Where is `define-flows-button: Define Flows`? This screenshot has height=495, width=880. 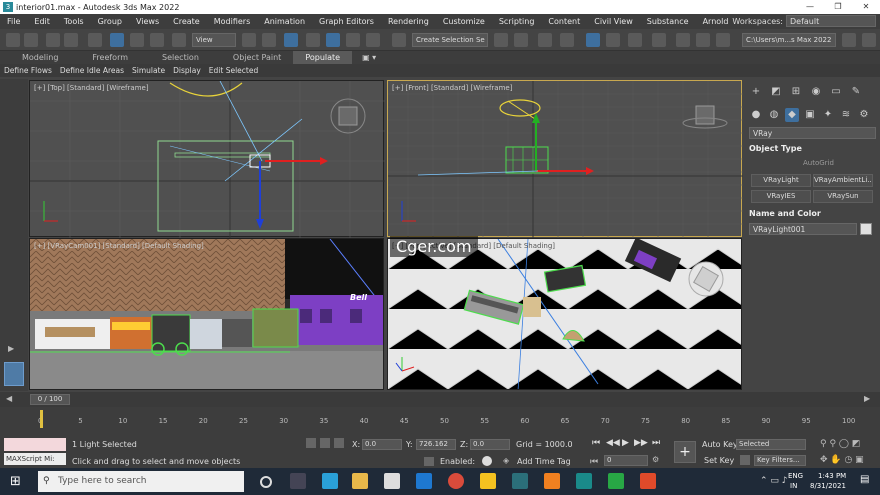
define-flows-button: Define Flows is located at coordinates (28, 70).